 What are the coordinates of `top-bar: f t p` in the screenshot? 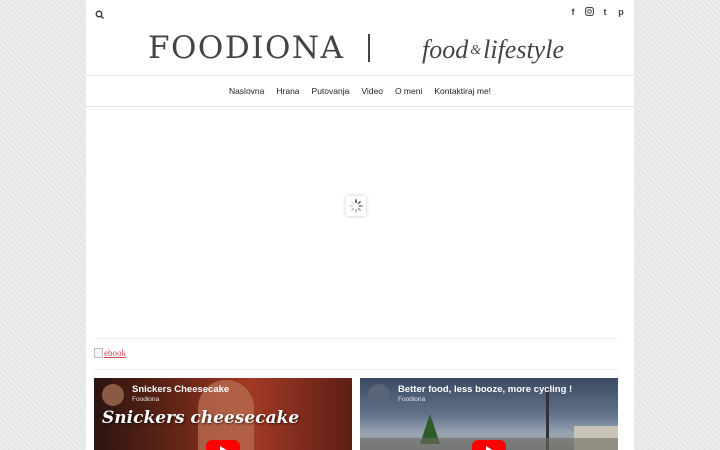 It's located at (360, 13).